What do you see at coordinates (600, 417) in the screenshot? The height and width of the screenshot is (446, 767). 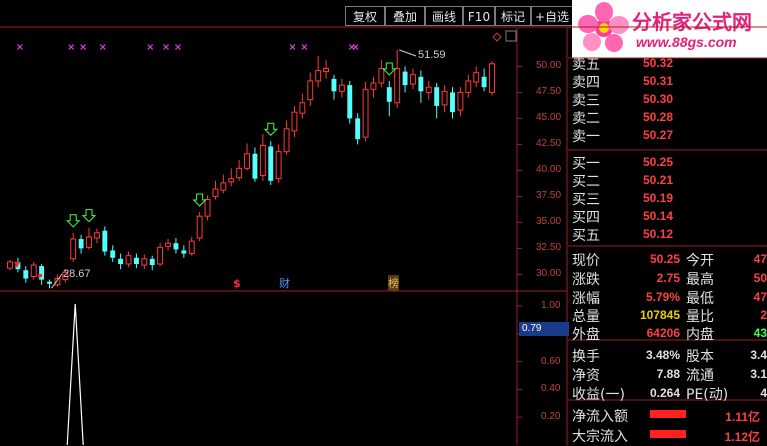 I see `net-inflow-label: 净流入额` at bounding box center [600, 417].